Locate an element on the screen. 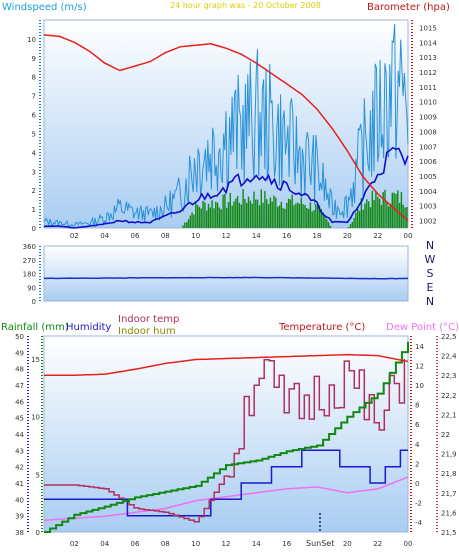 This screenshot has height=559, width=459. windspeed-label: Windspeed (m/s) is located at coordinates (44, 7).